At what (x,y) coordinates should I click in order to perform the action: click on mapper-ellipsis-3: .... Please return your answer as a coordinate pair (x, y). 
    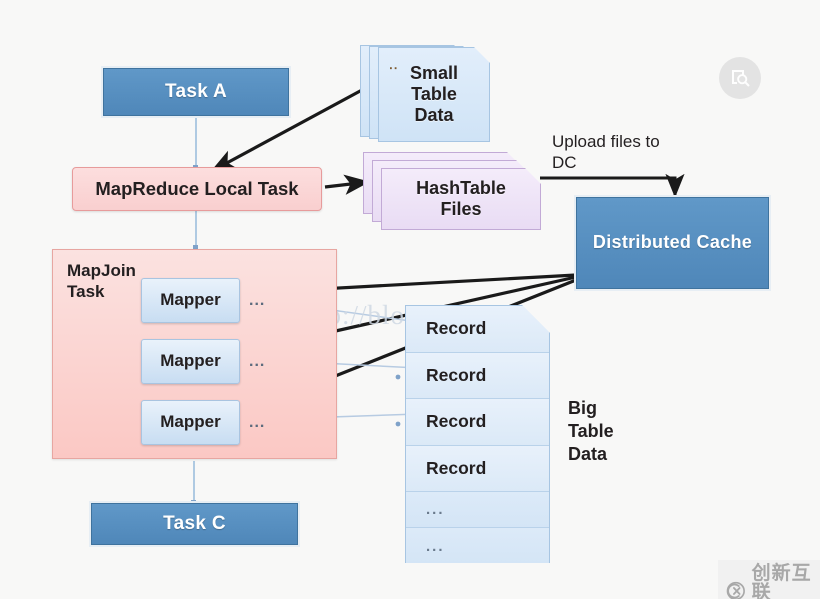
    Looking at the image, I should click on (257, 422).